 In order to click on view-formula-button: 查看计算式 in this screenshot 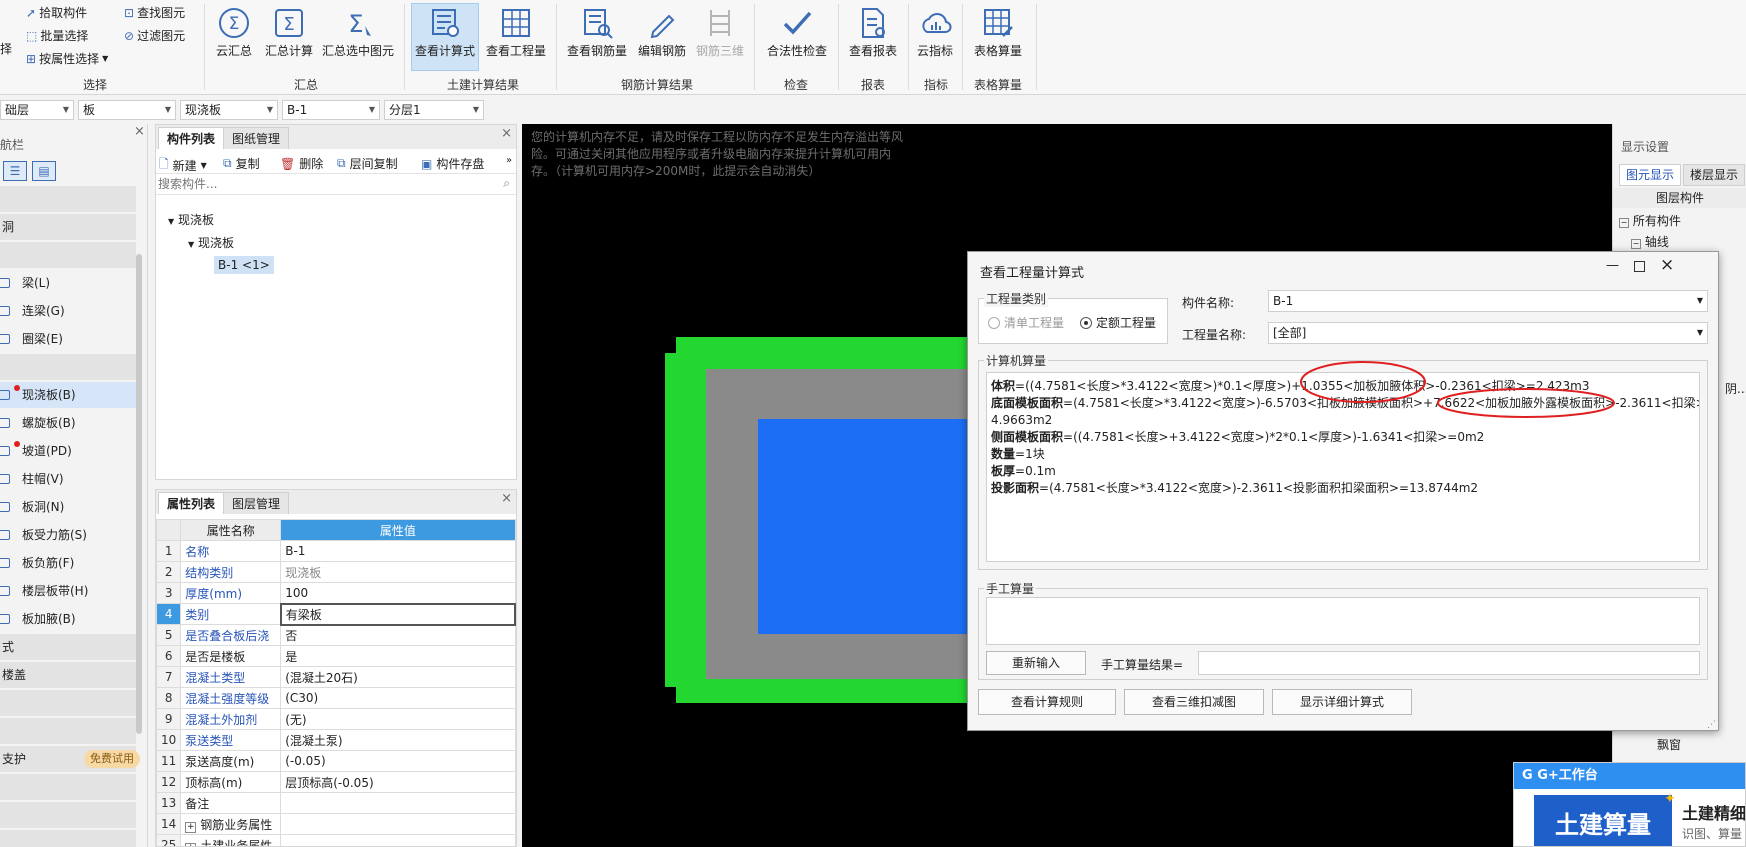, I will do `click(445, 32)`.